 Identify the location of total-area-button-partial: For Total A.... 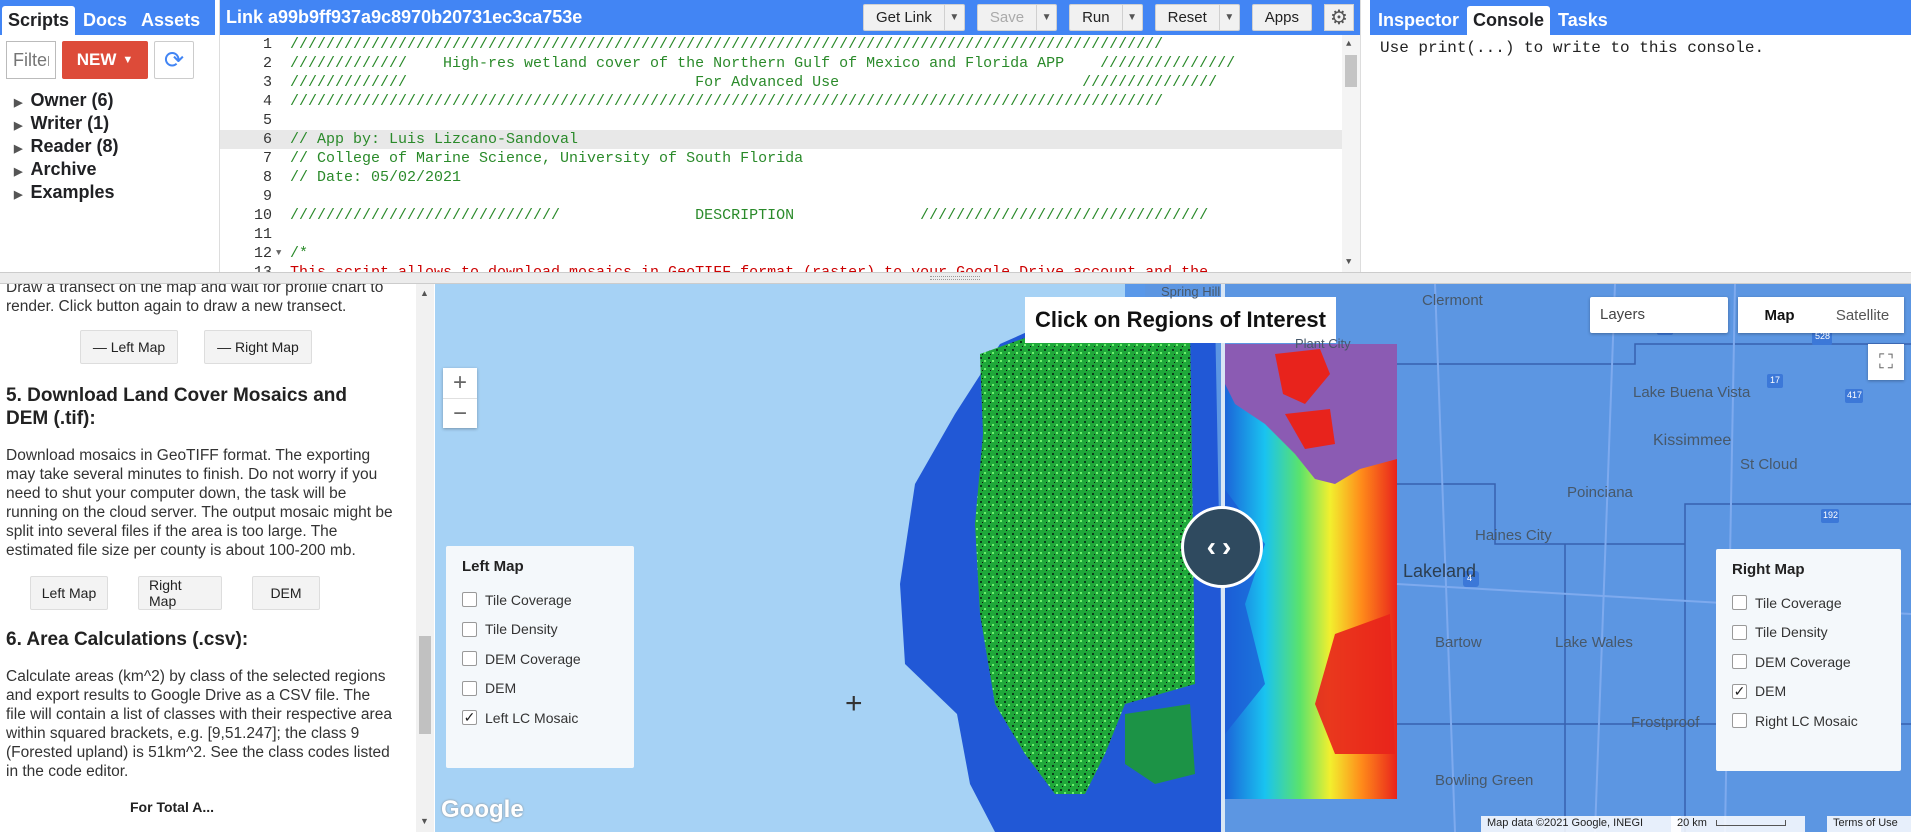
(200, 807).